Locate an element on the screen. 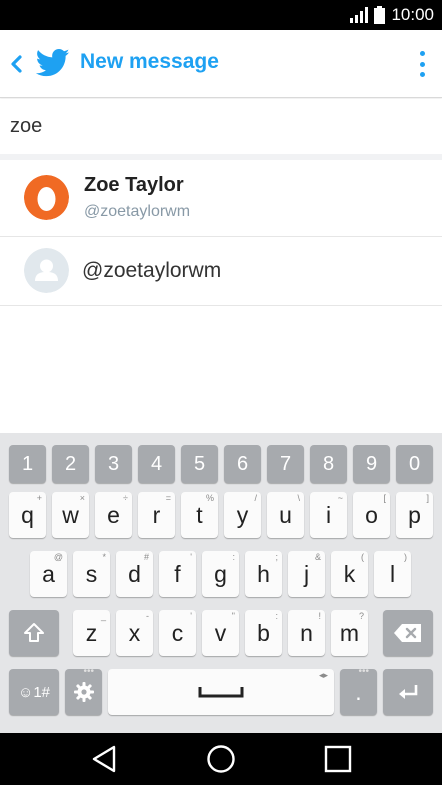 The height and width of the screenshot is (785, 442). key-b: b: is located at coordinates (263, 633).